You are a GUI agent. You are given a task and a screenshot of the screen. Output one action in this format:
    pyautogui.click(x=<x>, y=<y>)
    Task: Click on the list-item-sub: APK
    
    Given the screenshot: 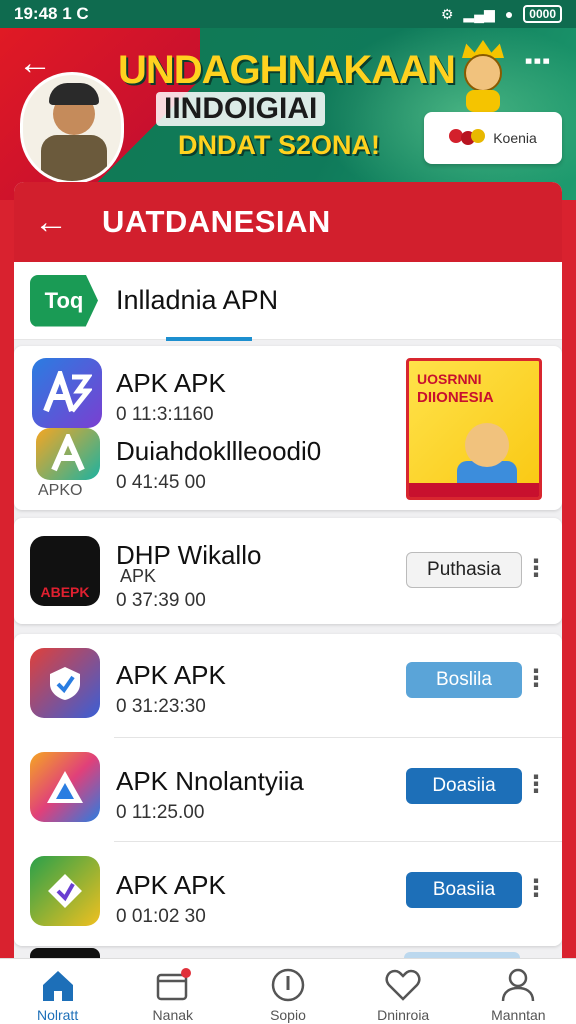 What is the action you would take?
    pyautogui.click(x=138, y=576)
    